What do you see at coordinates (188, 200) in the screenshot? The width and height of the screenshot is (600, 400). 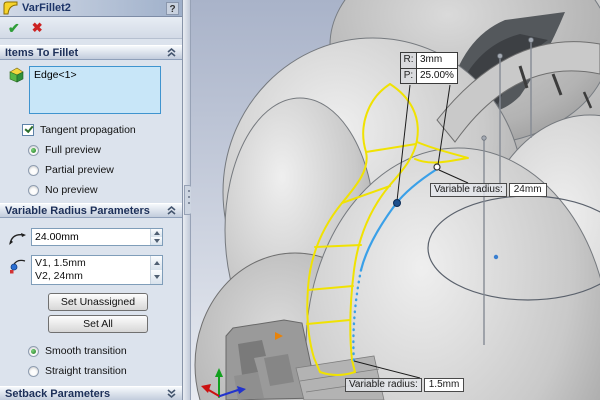 I see `panel-splitter` at bounding box center [188, 200].